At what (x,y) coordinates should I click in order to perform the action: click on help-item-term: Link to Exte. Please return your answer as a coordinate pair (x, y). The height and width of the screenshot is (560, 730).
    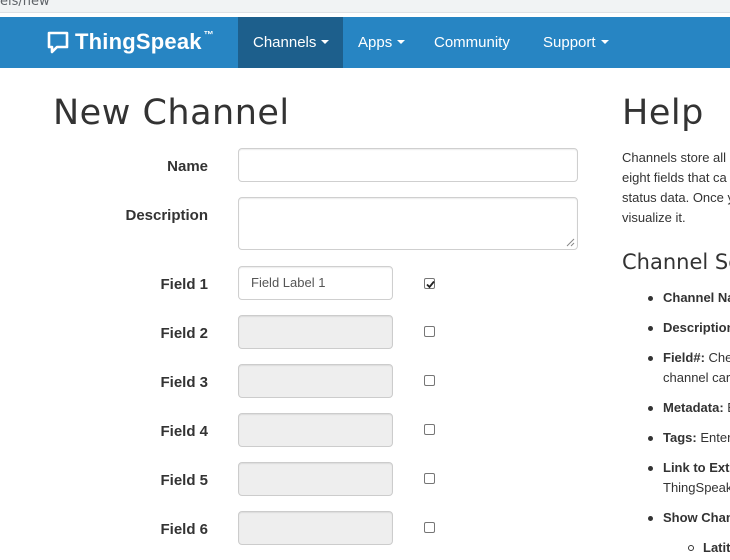
    Looking at the image, I should click on (696, 467).